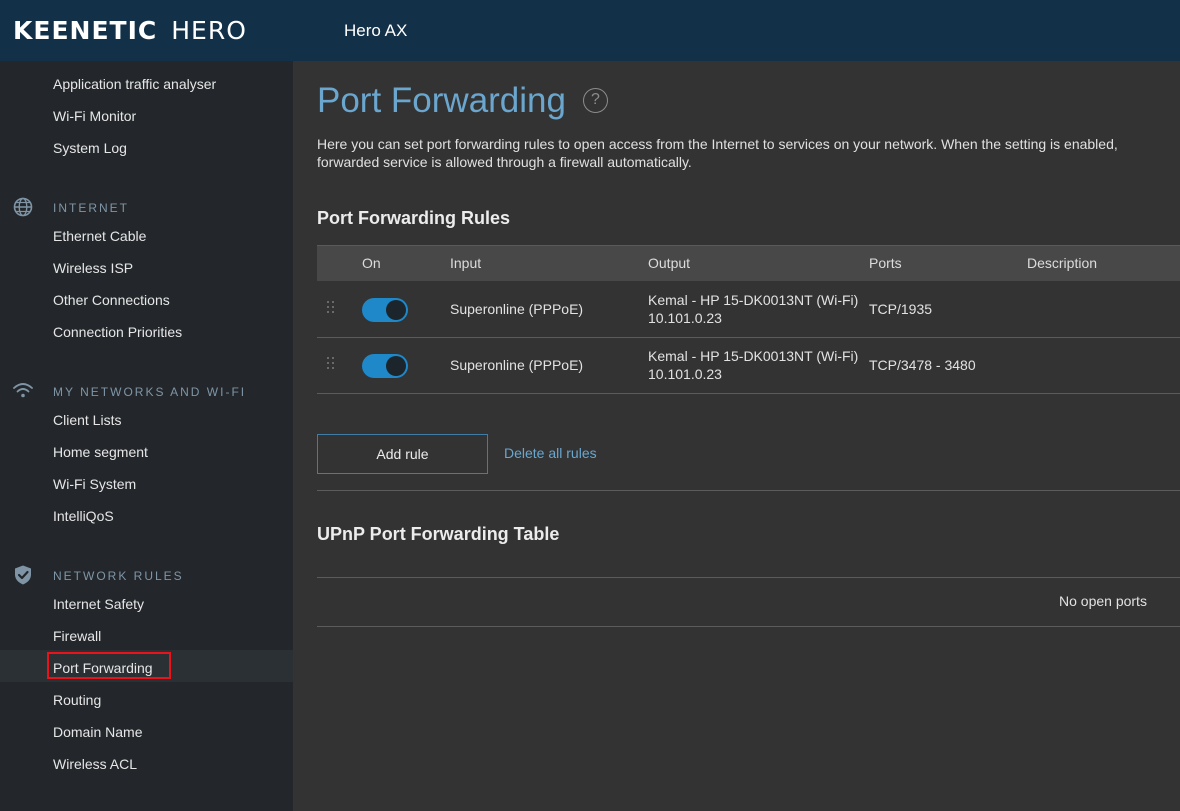  I want to click on section-my-networks: MY NETWORKS AND WI-FI, so click(146, 391).